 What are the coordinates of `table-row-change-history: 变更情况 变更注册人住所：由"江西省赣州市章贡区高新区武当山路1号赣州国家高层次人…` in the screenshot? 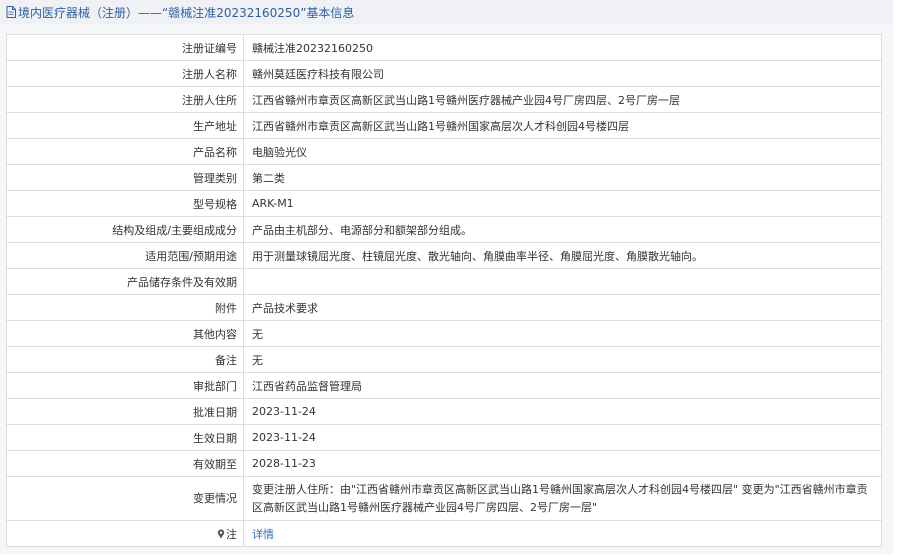 It's located at (444, 498).